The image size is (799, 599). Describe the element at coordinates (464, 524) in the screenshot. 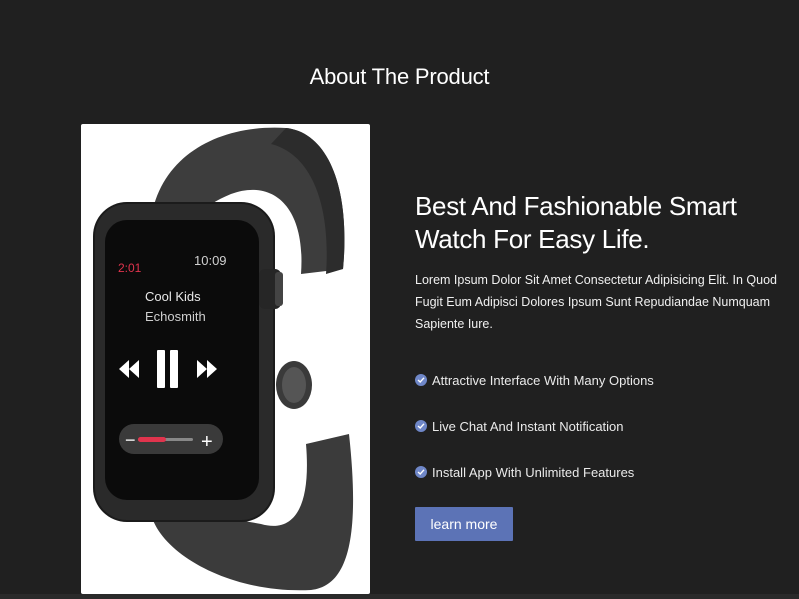

I see `learn-more-button: learn more` at that location.